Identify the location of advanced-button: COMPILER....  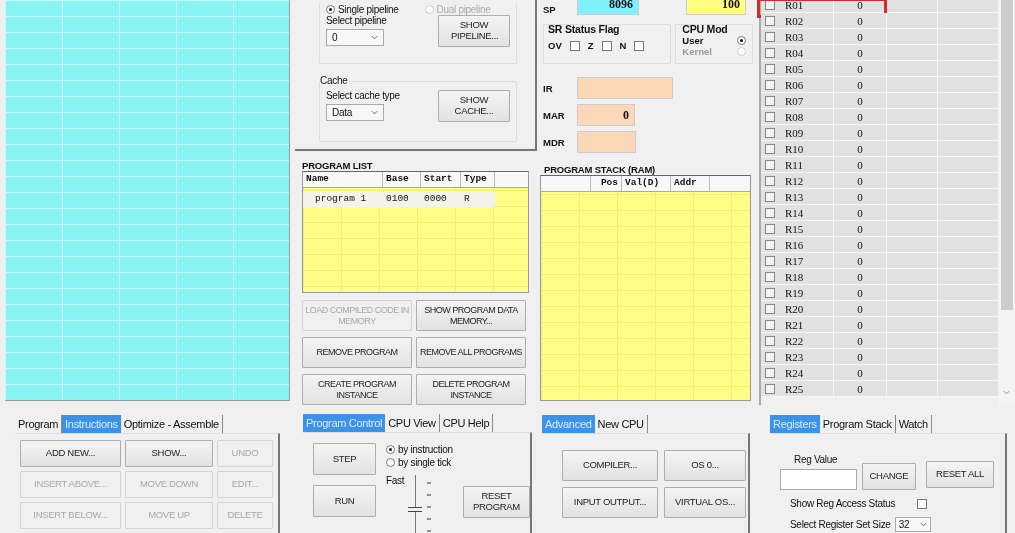
(610, 465).